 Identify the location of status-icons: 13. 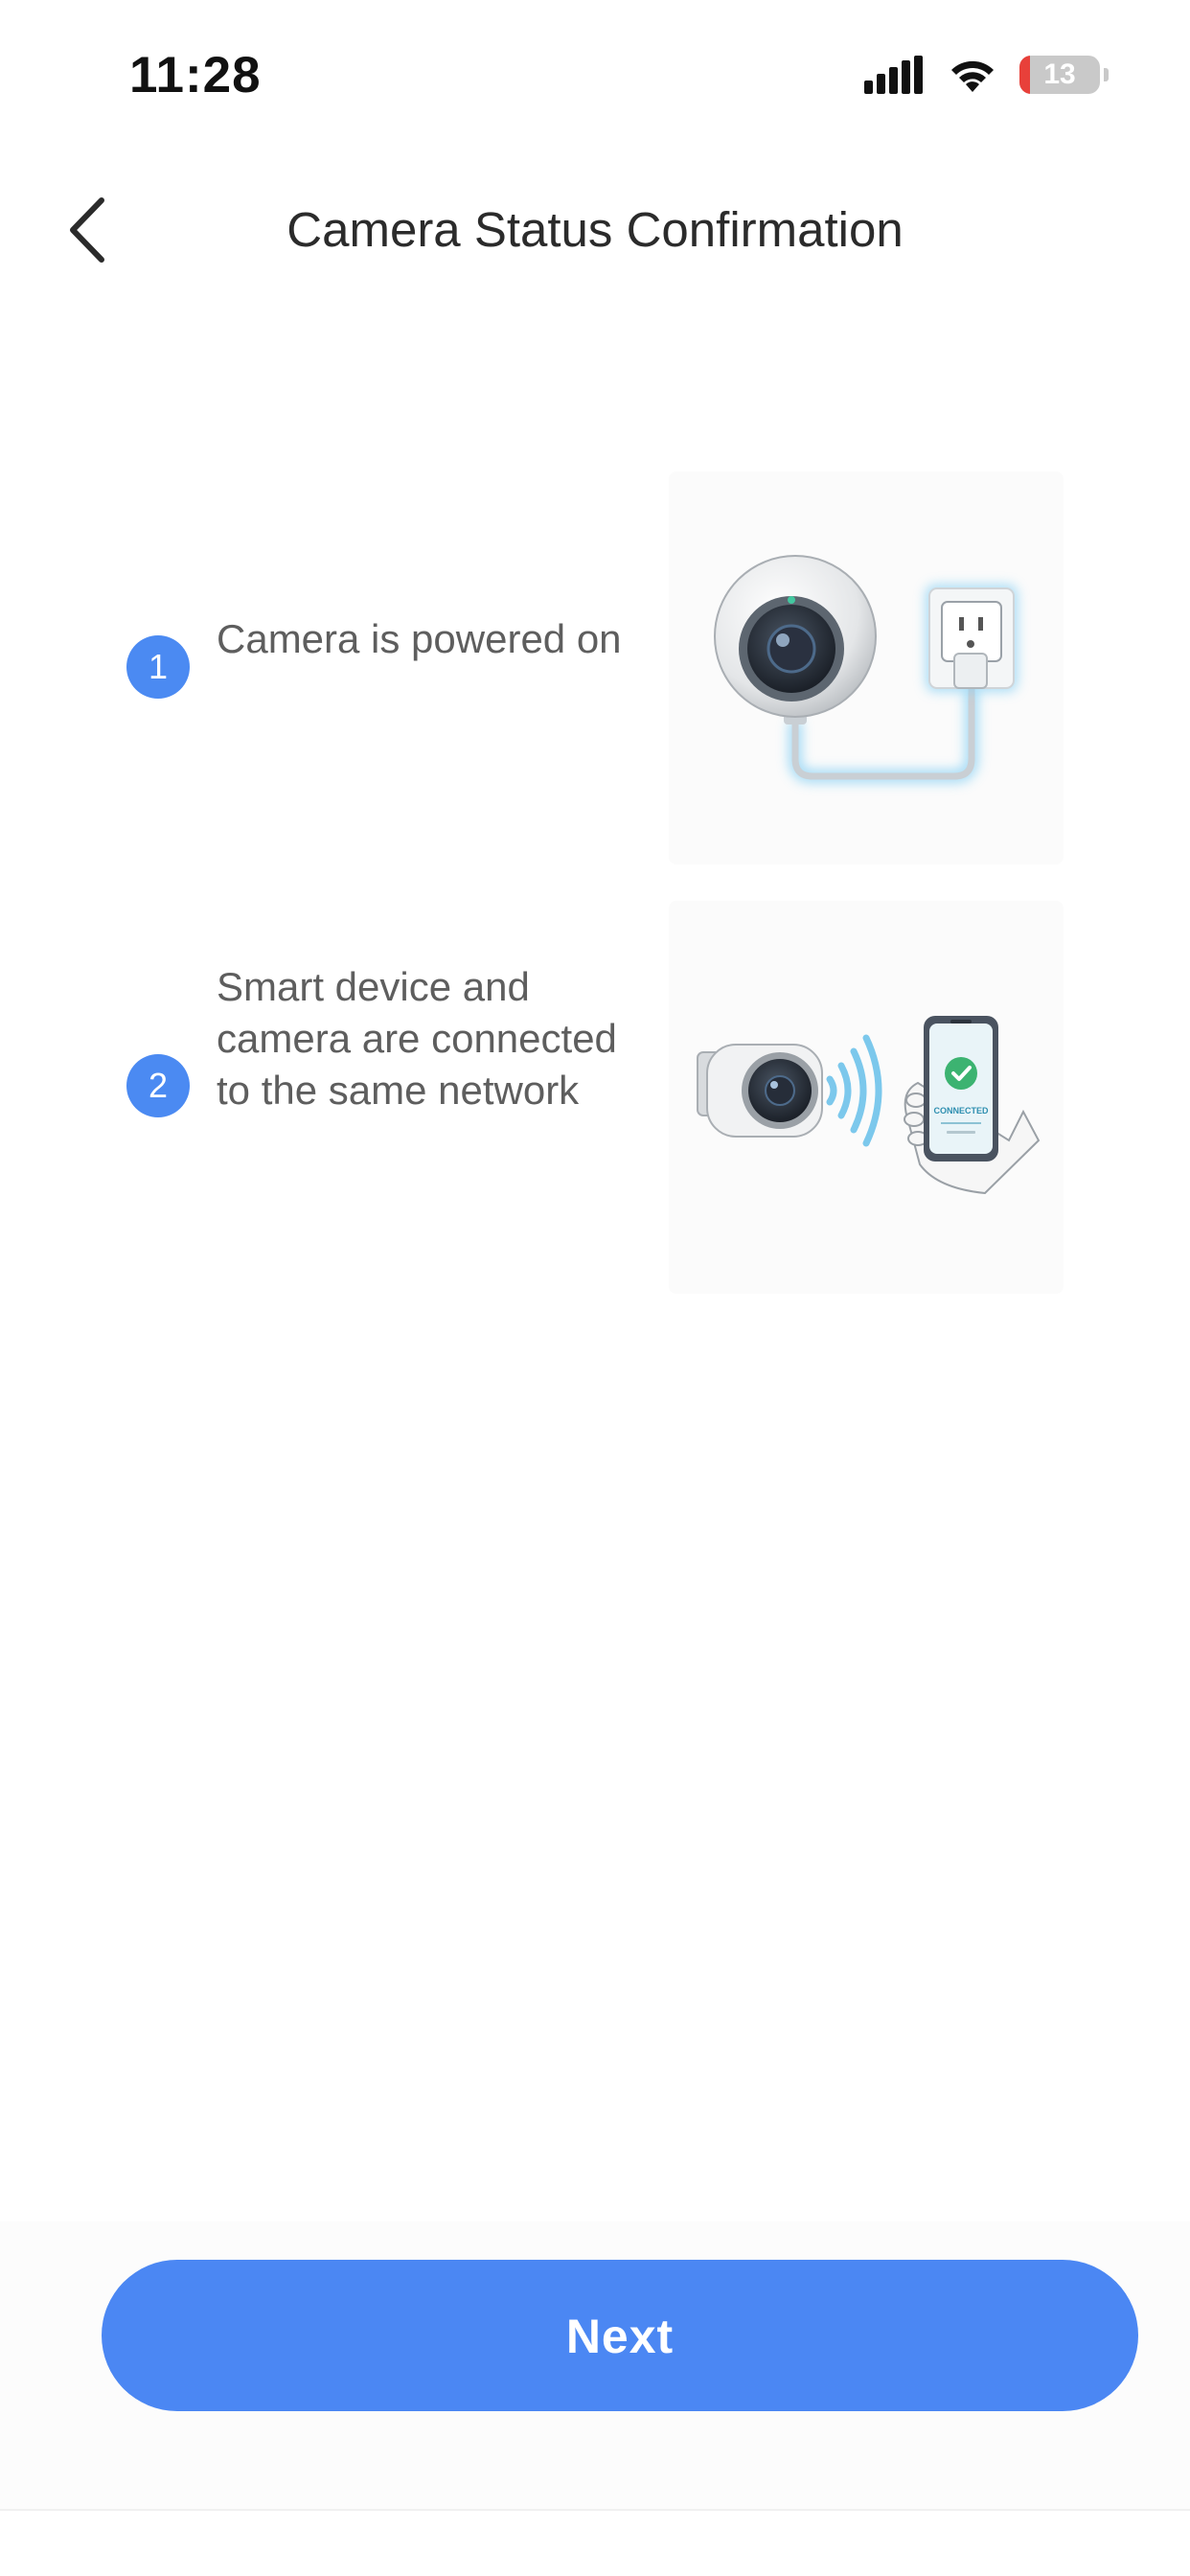
(986, 75).